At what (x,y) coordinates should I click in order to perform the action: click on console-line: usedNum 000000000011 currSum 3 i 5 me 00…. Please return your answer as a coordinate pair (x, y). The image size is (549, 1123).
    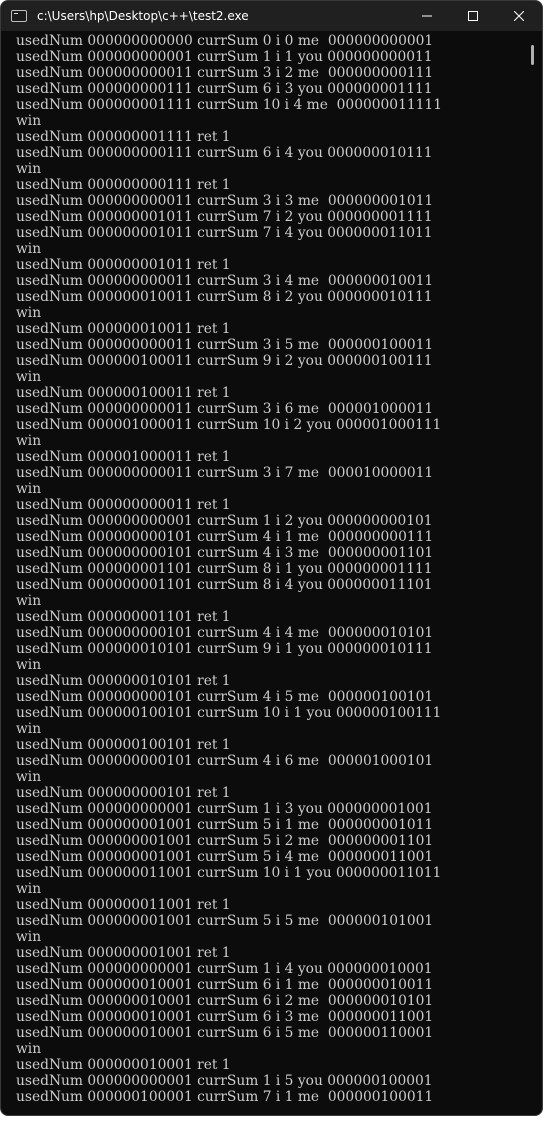
    Looking at the image, I should click on (225, 345).